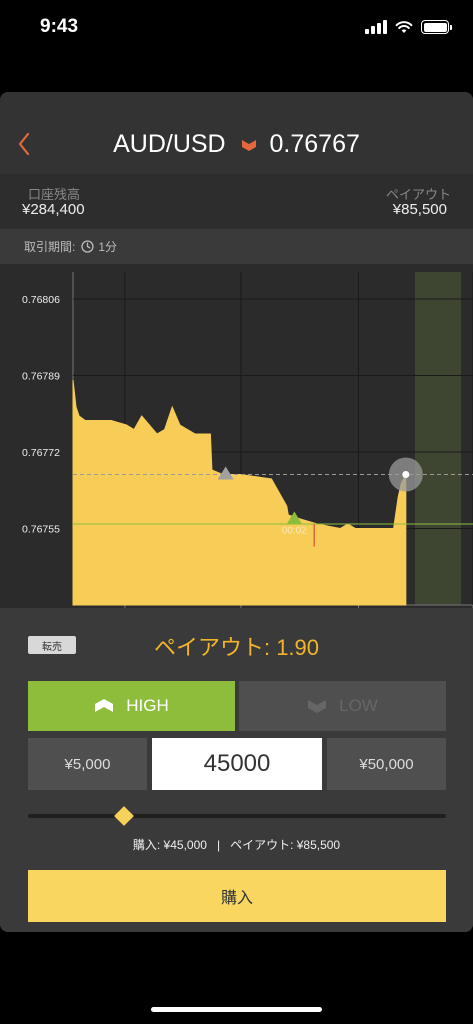 Image resolution: width=473 pixels, height=1024 pixels. Describe the element at coordinates (237, 706) in the screenshot. I see `direction-selector: HIGH LOW` at that location.